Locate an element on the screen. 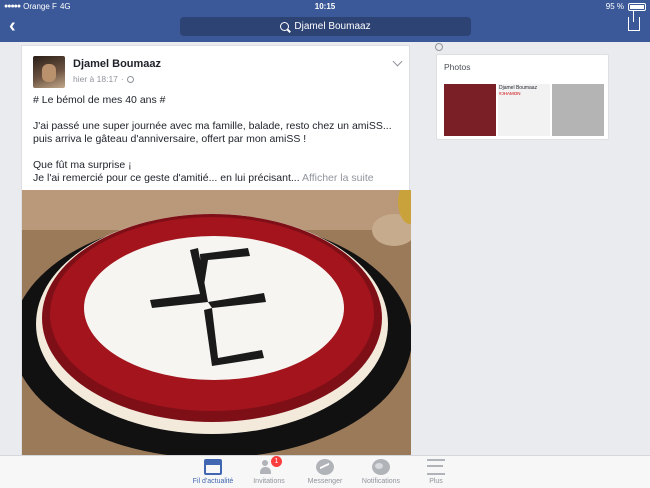 Image resolution: width=650 pixels, height=488 pixels. share-icon is located at coordinates (634, 21).